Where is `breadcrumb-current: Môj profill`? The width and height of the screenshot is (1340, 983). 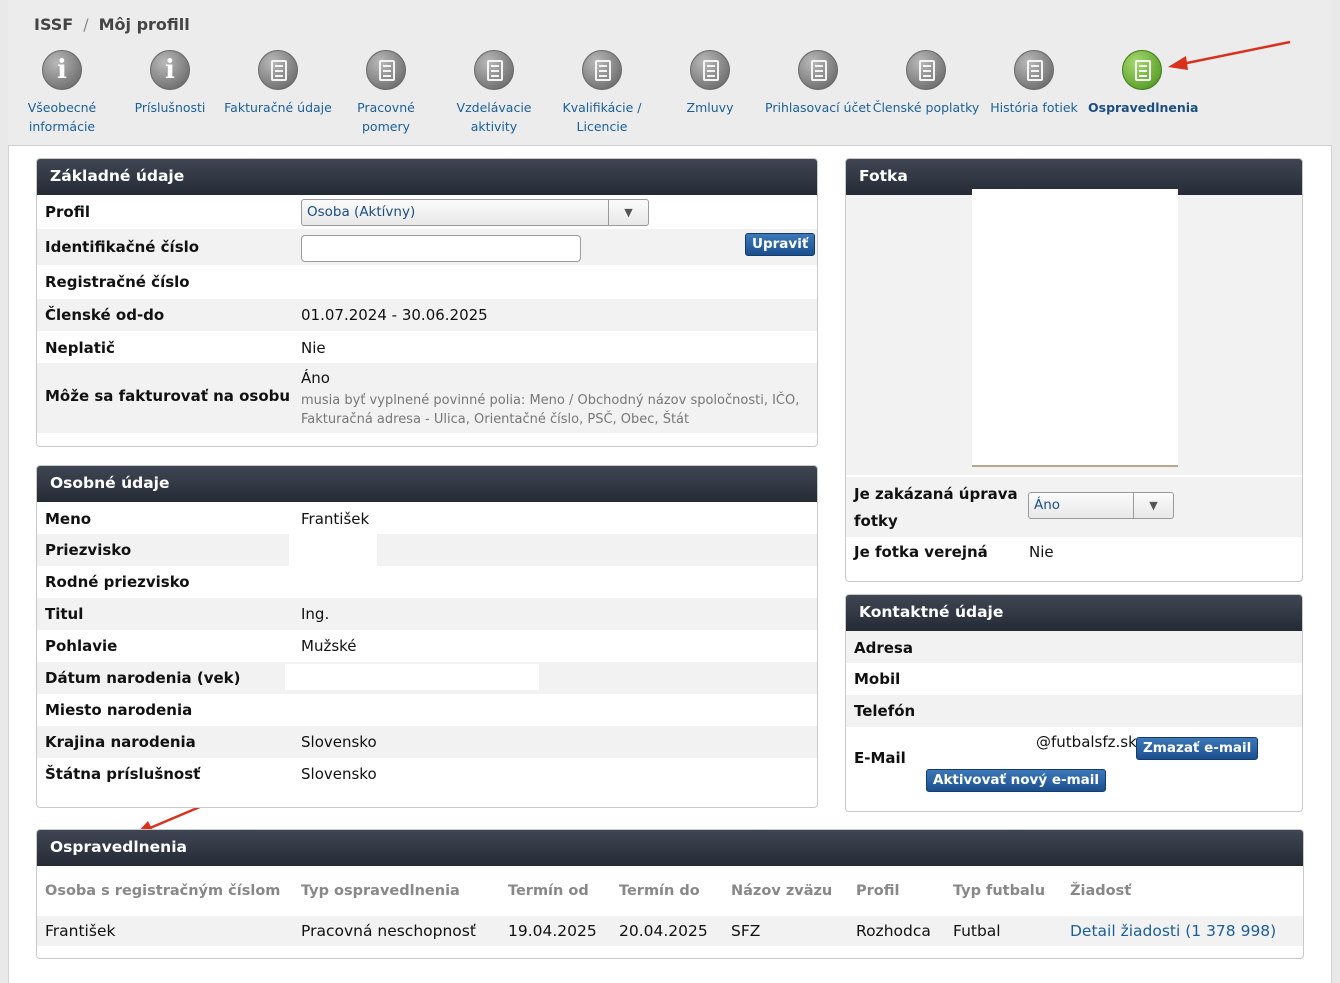 breadcrumb-current: Môj profill is located at coordinates (144, 24).